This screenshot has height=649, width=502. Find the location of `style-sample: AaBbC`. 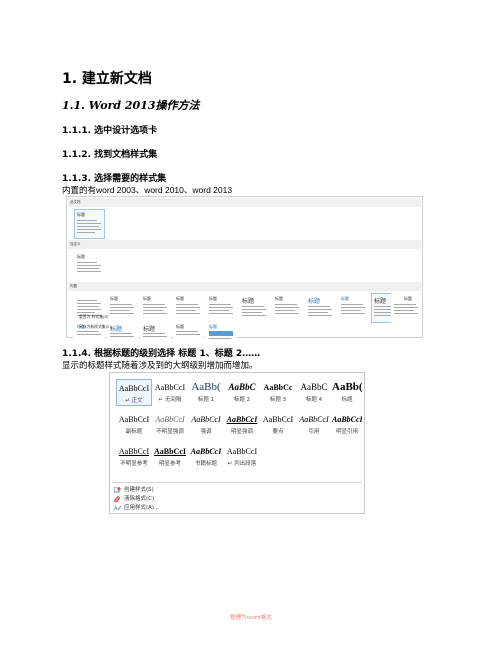

style-sample: AaBbC is located at coordinates (242, 387).